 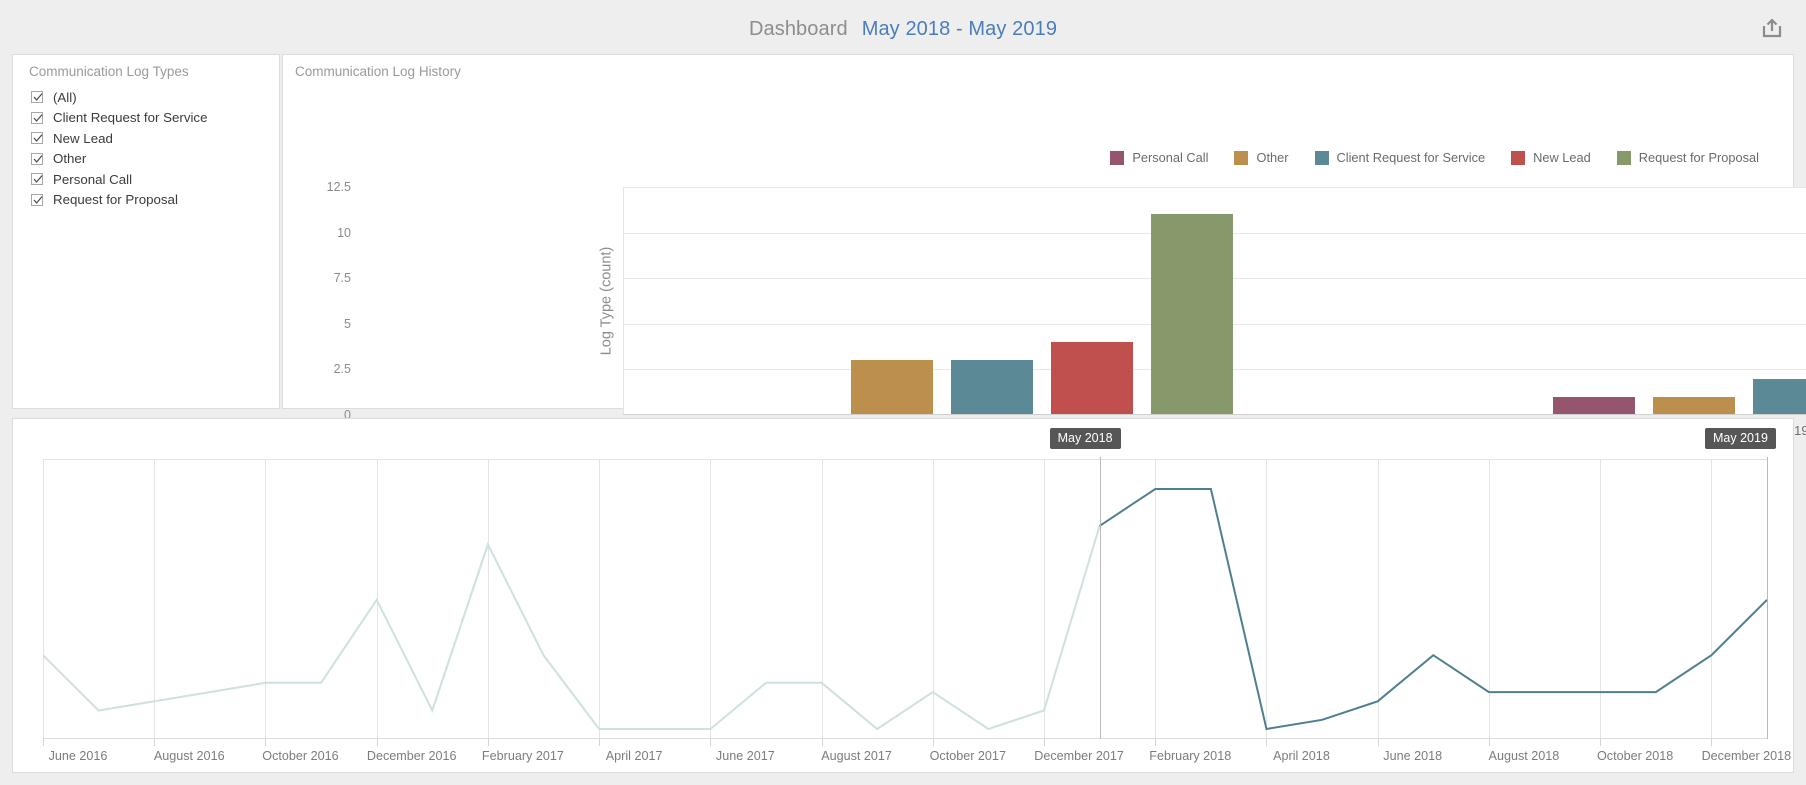 What do you see at coordinates (856, 756) in the screenshot?
I see `timeline-tick-label: August 2017` at bounding box center [856, 756].